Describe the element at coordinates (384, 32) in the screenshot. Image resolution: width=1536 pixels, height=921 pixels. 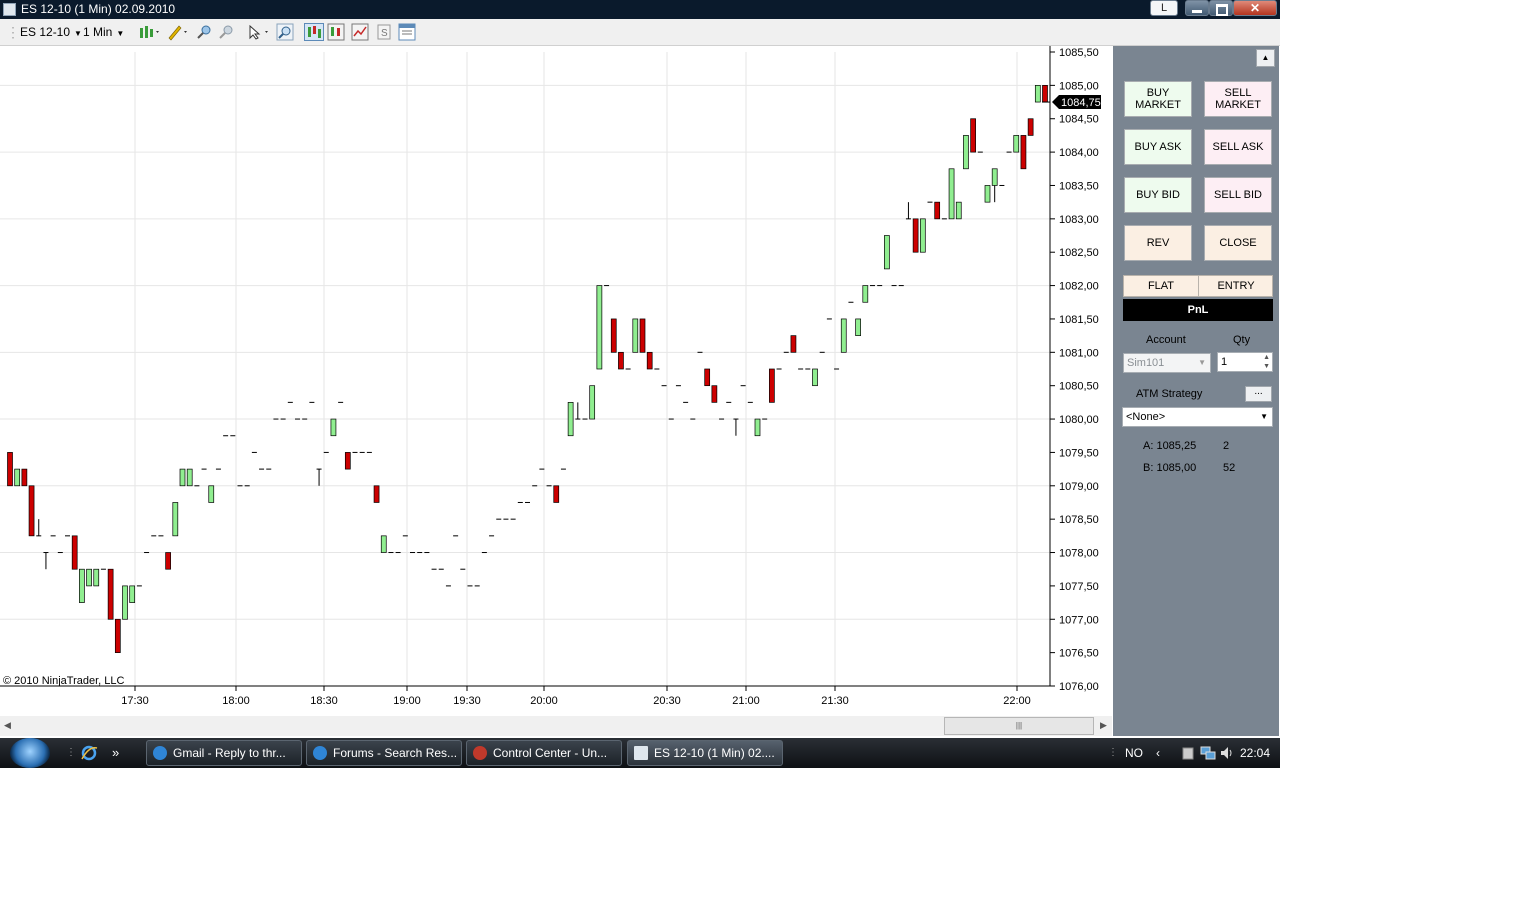
I see `strategies-icon: S` at that location.